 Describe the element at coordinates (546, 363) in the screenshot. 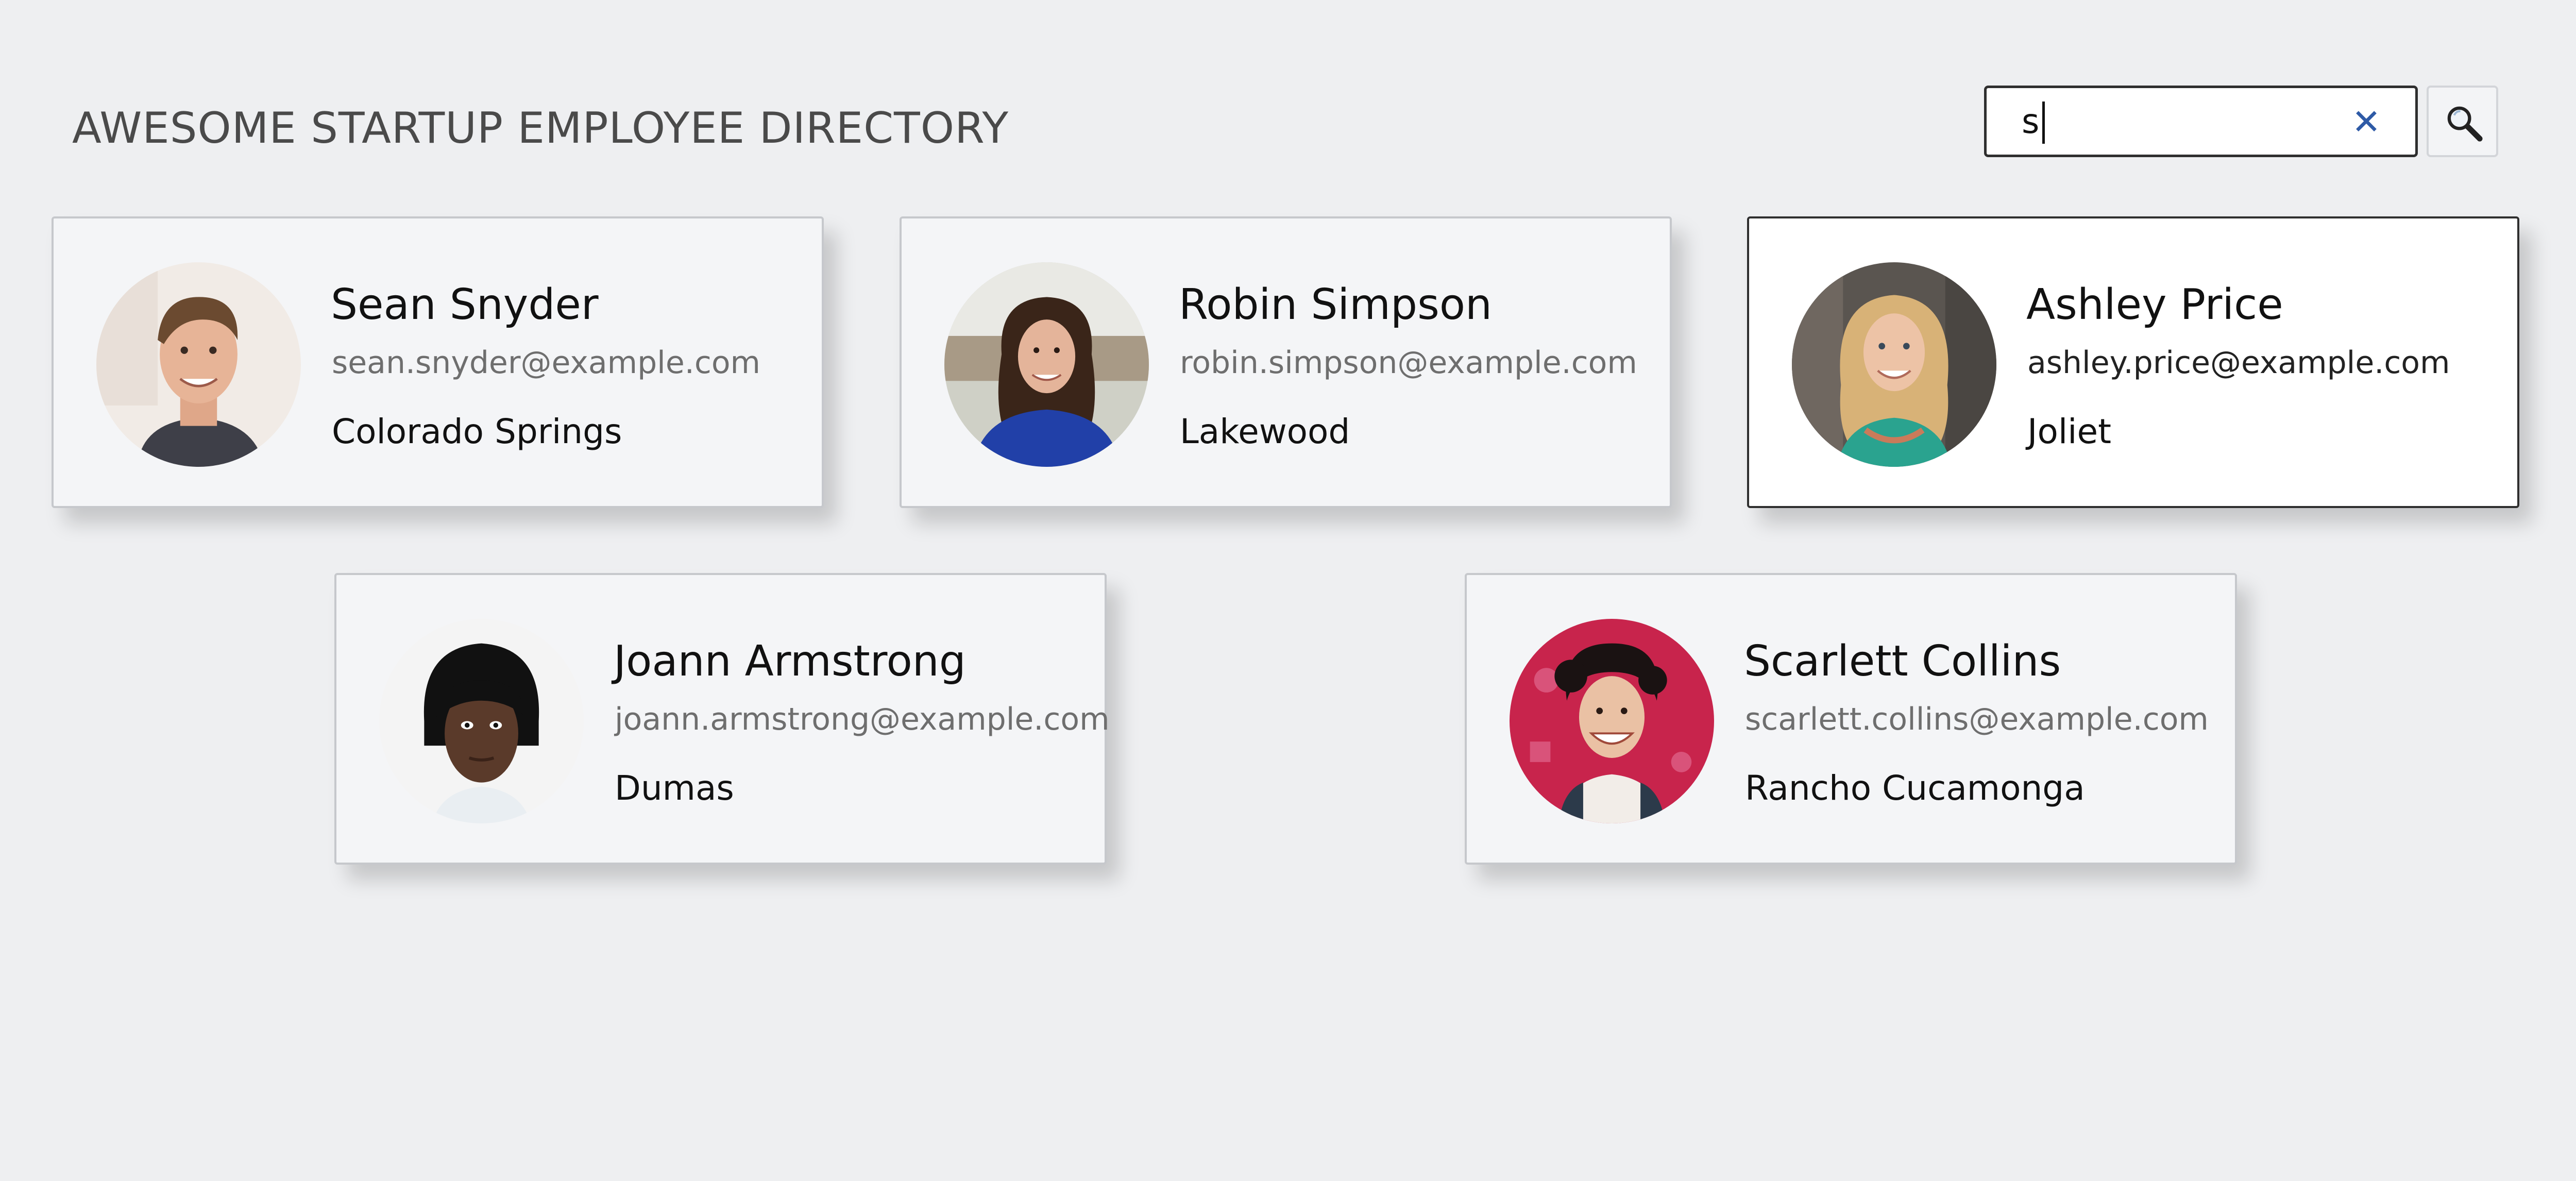

I see `employee-email: sean.snyder@example.com` at that location.